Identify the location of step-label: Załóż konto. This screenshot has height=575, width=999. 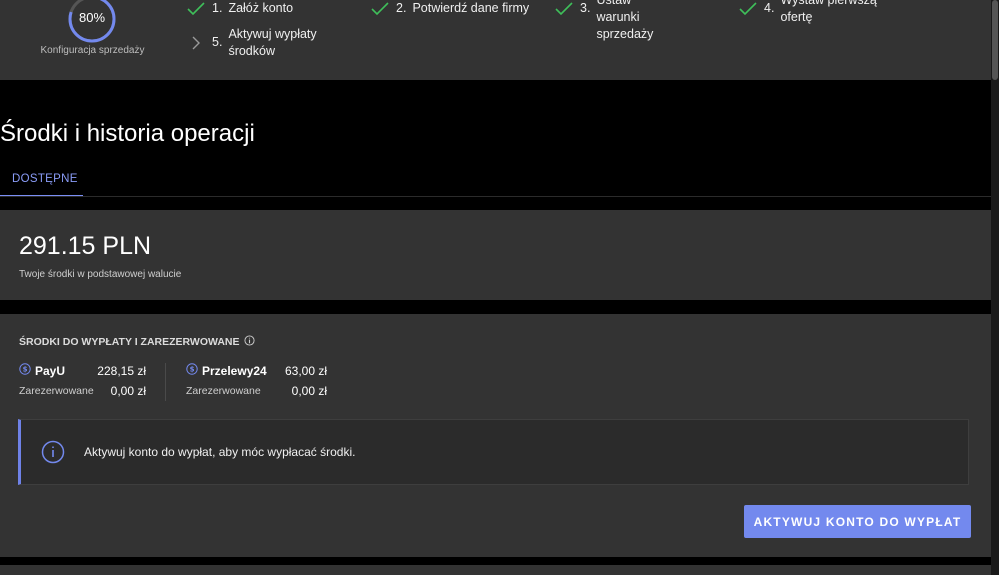
(261, 8).